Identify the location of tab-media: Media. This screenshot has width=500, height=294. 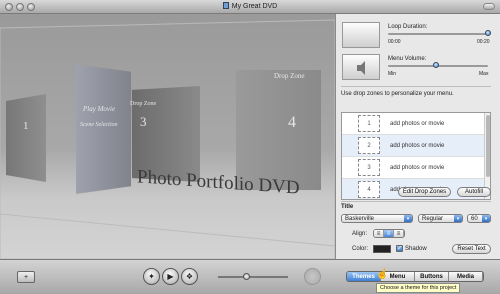
(466, 276).